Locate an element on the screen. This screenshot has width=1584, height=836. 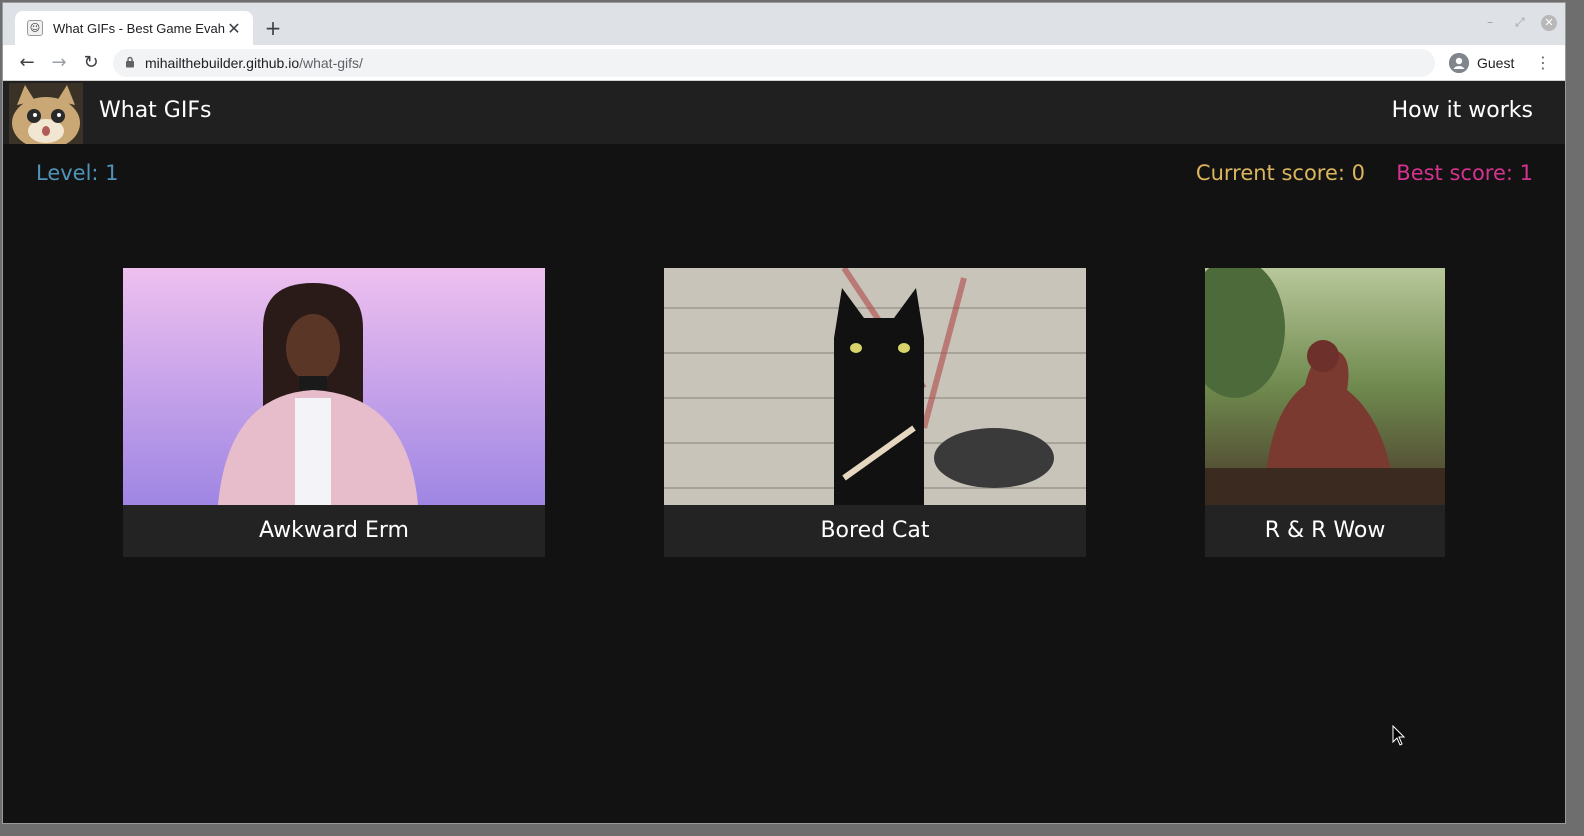
gif-card-awkward-erm: Awkward Erm is located at coordinates (334, 412).